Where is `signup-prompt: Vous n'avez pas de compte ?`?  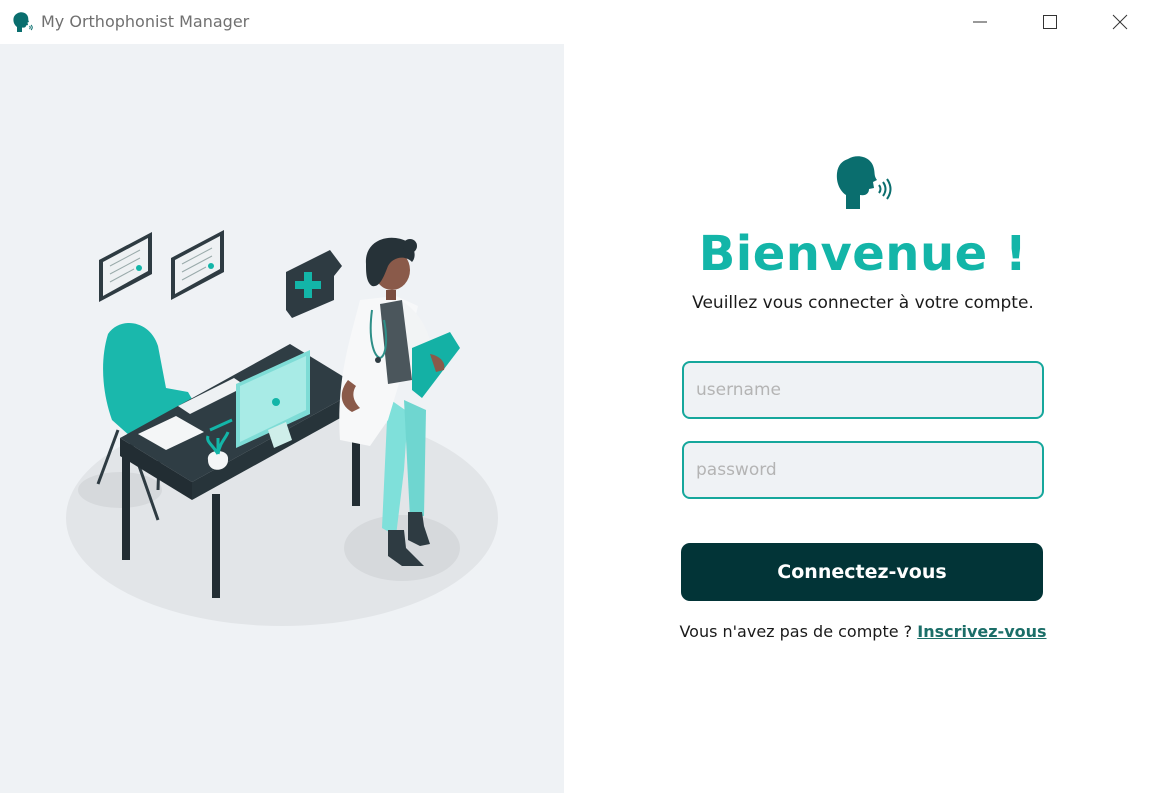 signup-prompt: Vous n'avez pas de compte ? is located at coordinates (798, 631).